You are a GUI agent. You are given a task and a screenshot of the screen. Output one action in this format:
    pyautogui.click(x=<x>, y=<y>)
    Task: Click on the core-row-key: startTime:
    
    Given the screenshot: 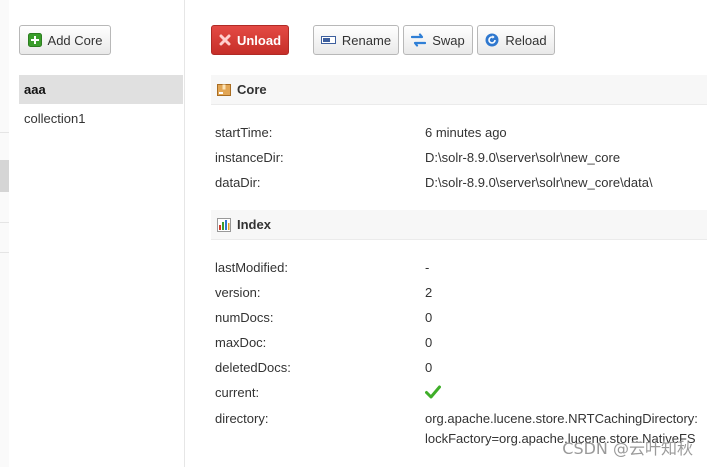 What is the action you would take?
    pyautogui.click(x=244, y=132)
    